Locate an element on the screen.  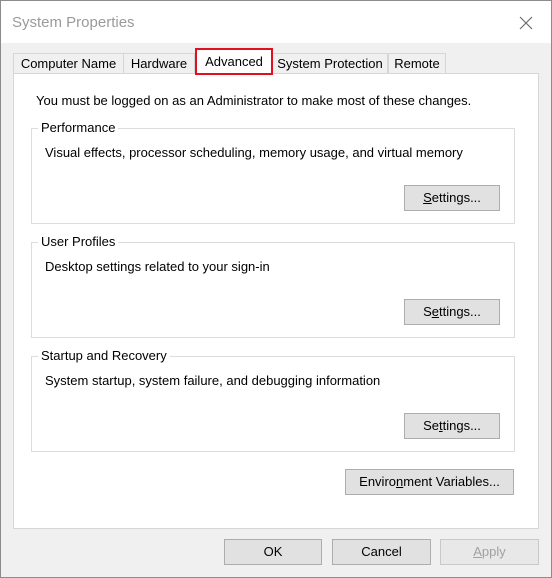
cancel-button: Cancel is located at coordinates (381, 552).